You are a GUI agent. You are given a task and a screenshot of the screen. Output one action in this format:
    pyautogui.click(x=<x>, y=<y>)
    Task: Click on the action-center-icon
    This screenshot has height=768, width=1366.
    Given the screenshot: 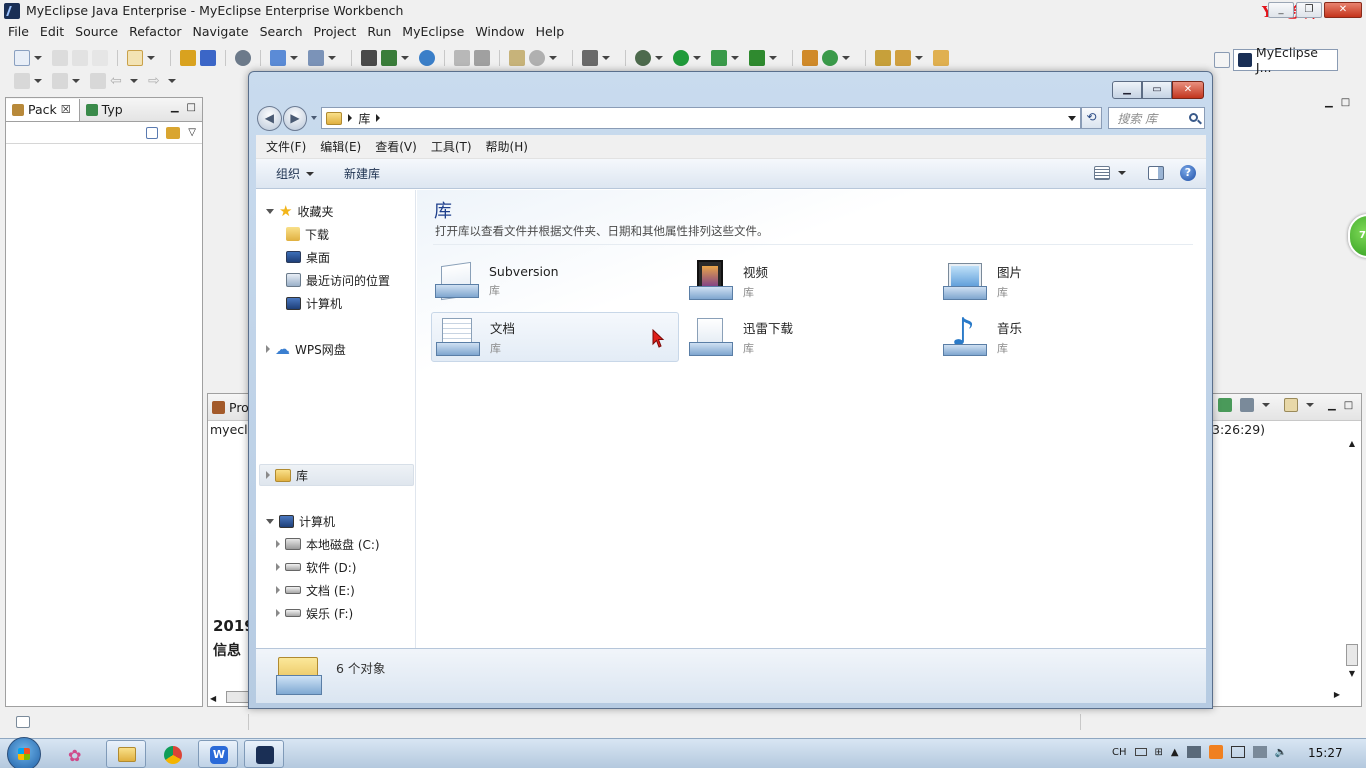 What is the action you would take?
    pyautogui.click(x=1259, y=752)
    